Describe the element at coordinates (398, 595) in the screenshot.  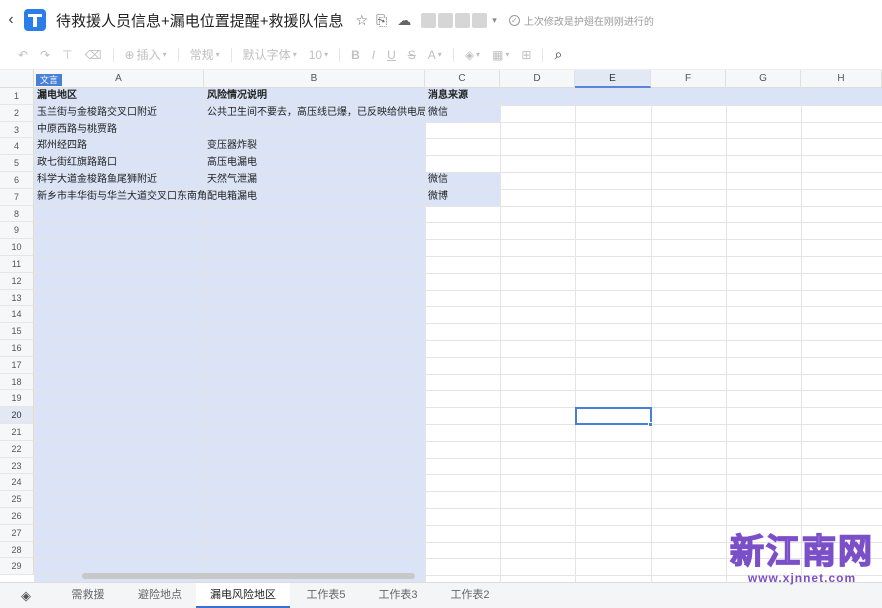
I see `sheet-tab: 工作表3` at that location.